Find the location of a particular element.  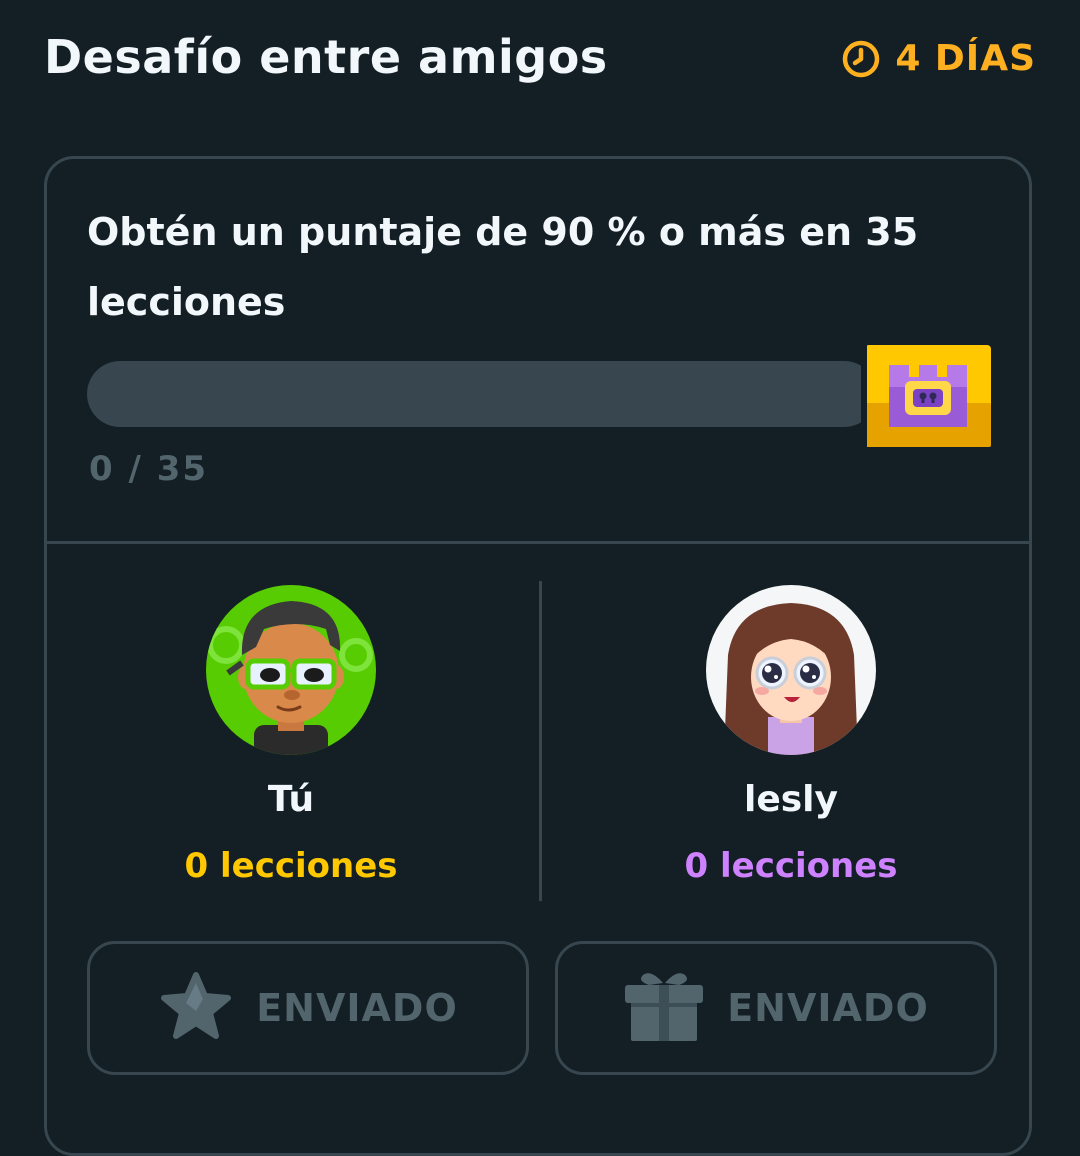

send-encouragement-button: ENVIADO is located at coordinates (308, 1008).